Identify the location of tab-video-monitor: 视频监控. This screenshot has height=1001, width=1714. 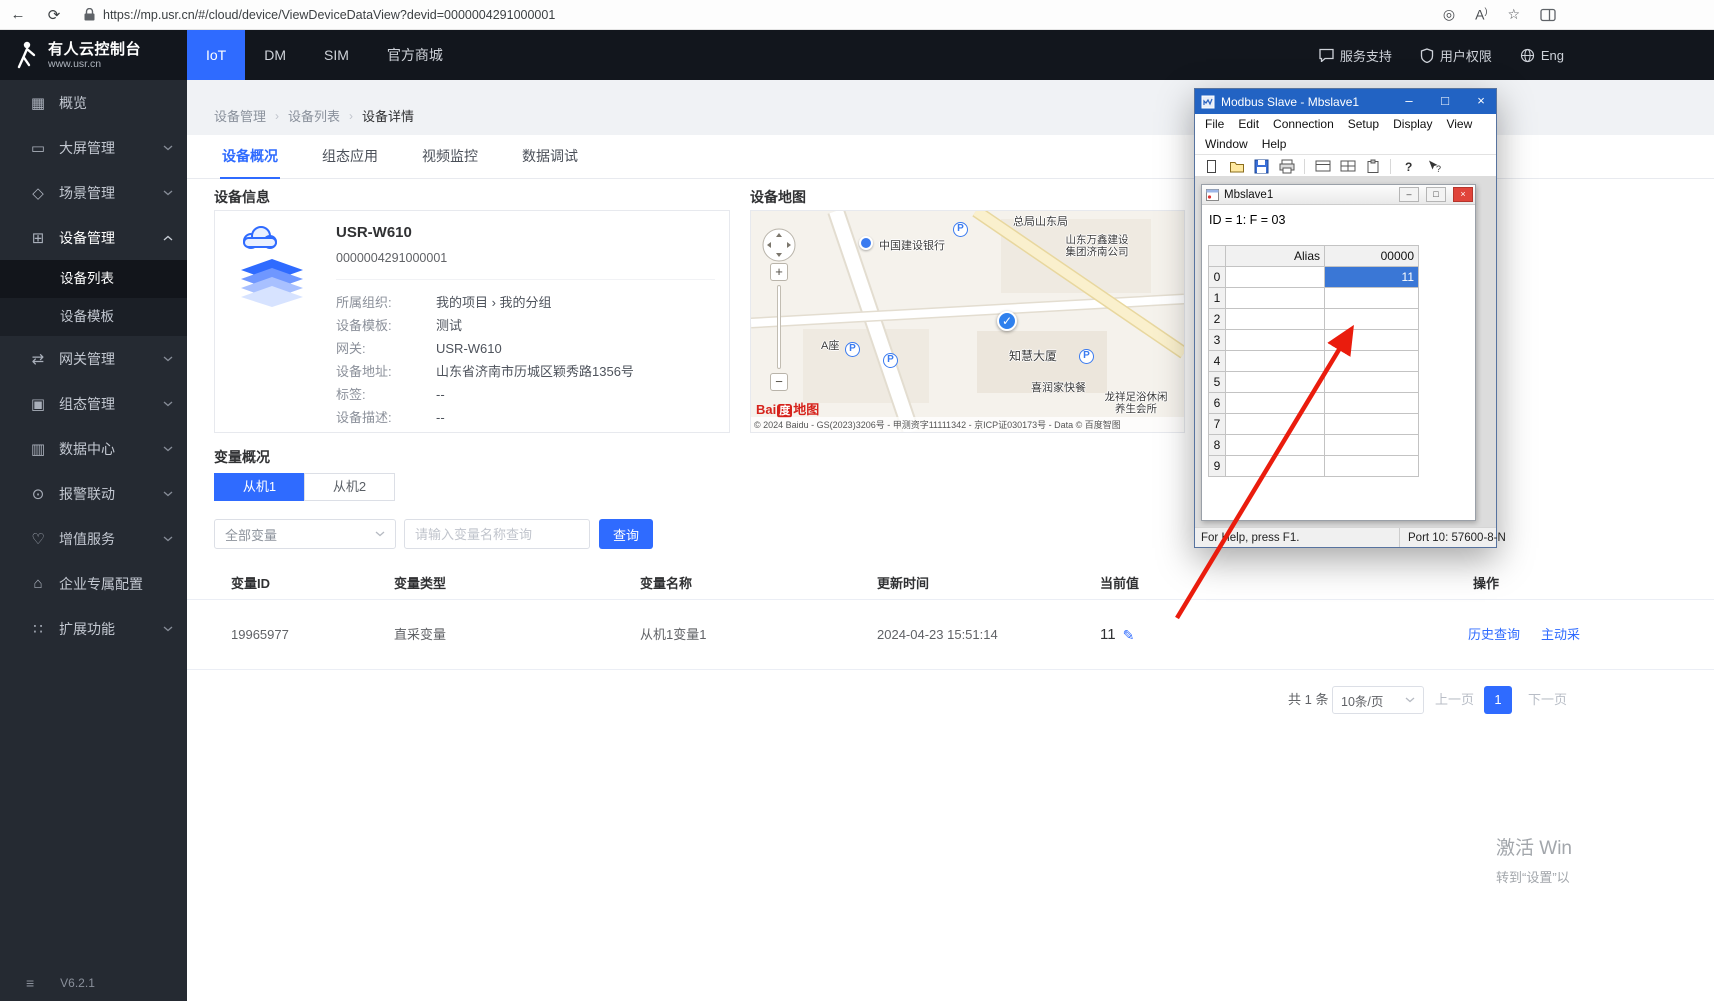
(450, 156).